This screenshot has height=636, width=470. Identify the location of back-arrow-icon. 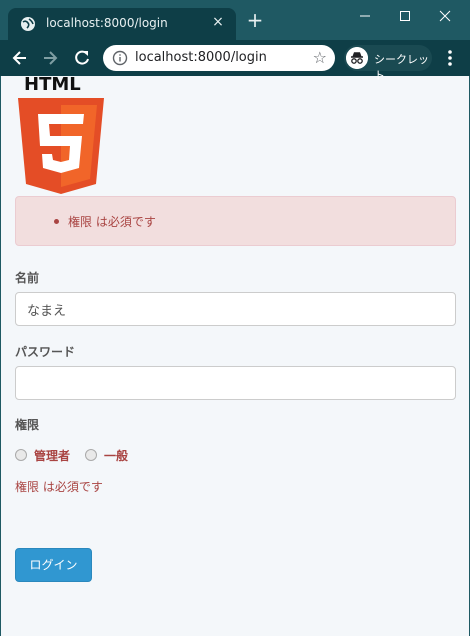
(20, 58).